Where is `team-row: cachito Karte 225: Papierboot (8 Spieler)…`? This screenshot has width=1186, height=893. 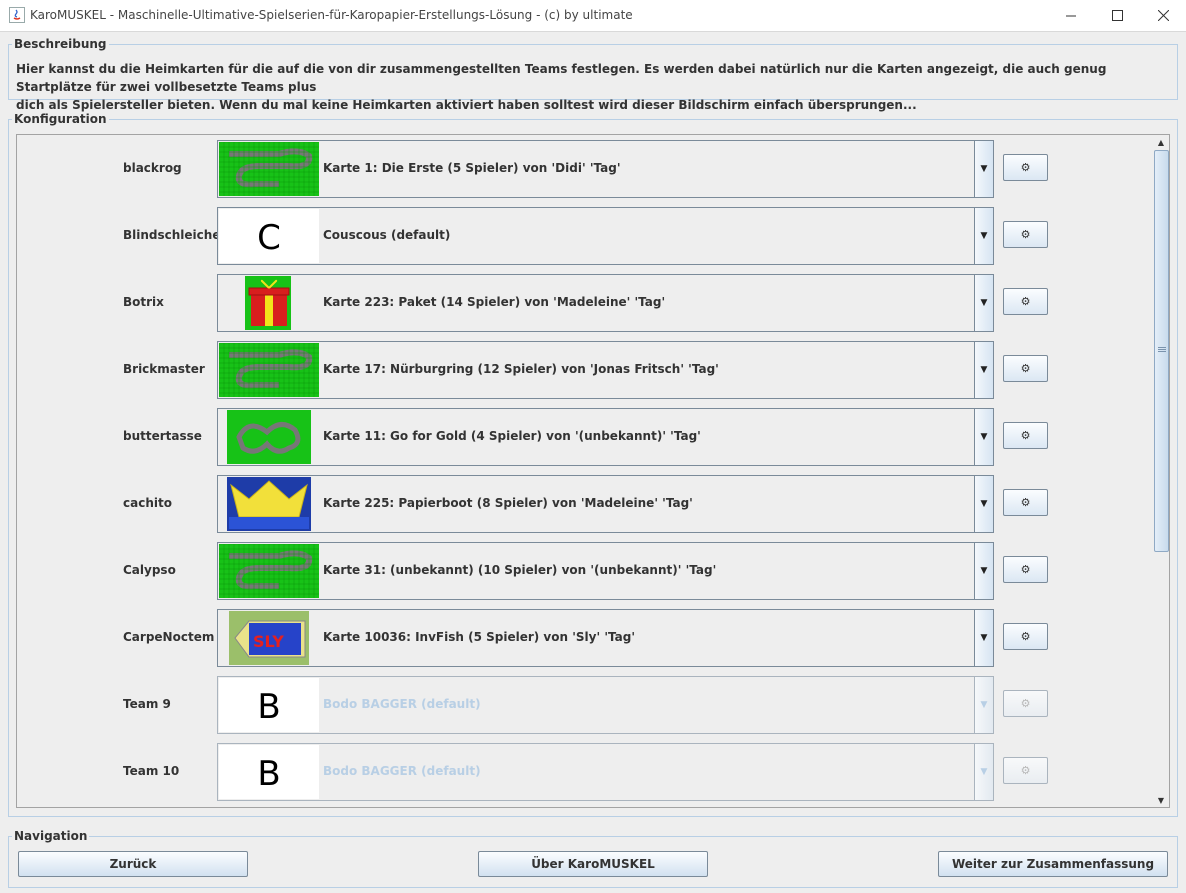
team-row: cachito Karte 225: Papierboot (8 Spieler)… is located at coordinates (585, 503).